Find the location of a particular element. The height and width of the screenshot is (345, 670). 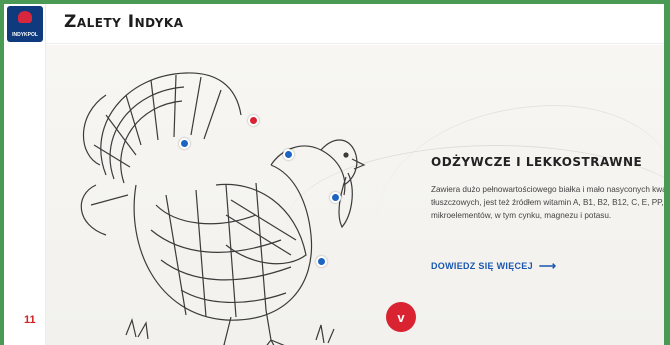

arrow-right-icon: ⟶ is located at coordinates (547, 266).